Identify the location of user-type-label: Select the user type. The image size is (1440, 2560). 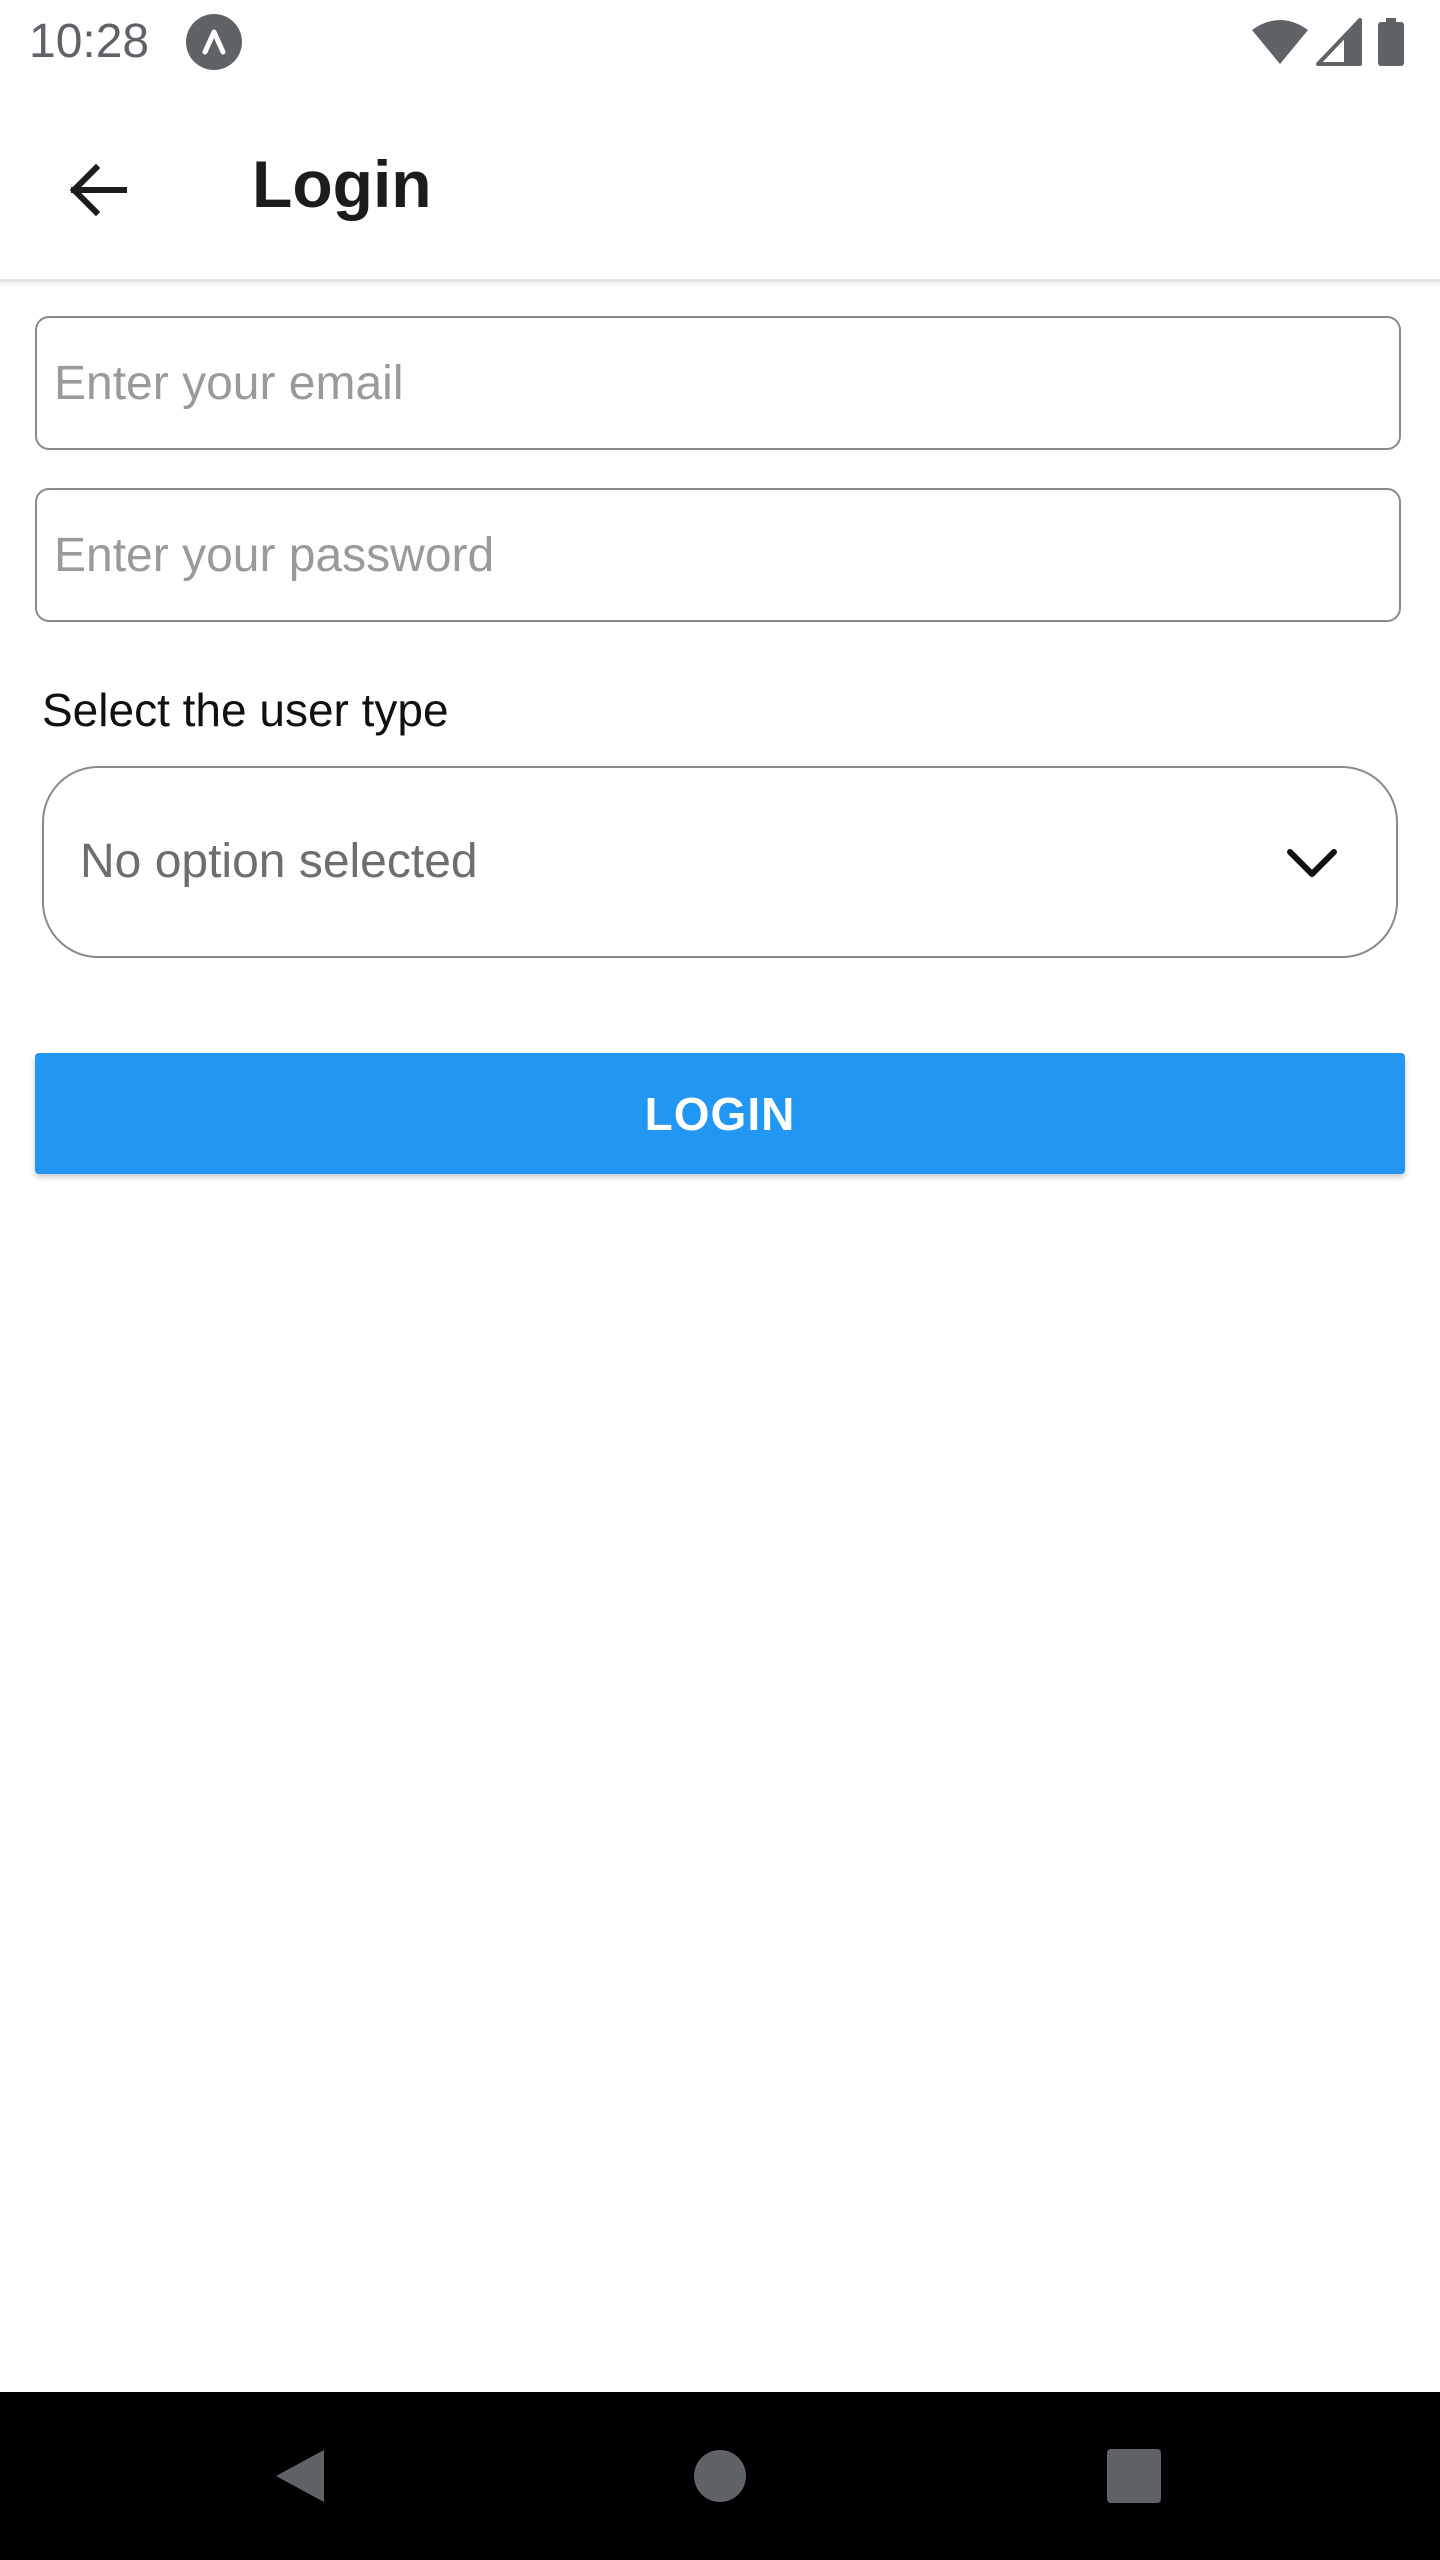
(245, 710).